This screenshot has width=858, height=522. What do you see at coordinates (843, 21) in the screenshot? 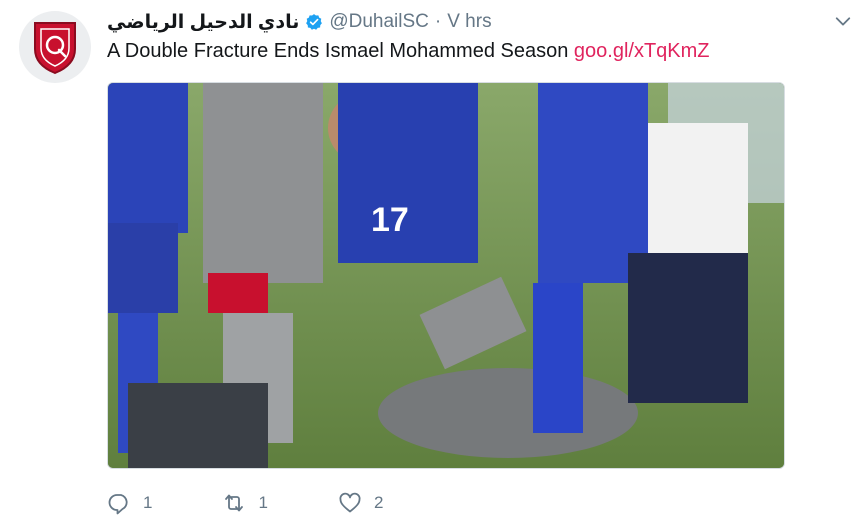
I see `chevron-down-icon` at bounding box center [843, 21].